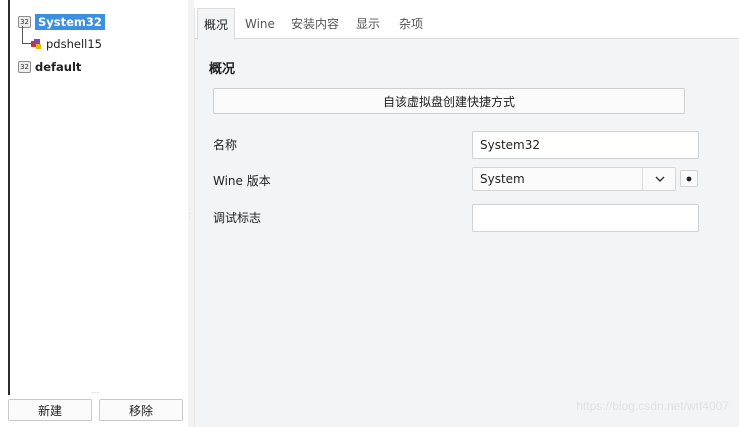 This screenshot has width=739, height=427. What do you see at coordinates (58, 67) in the screenshot?
I see `tree-item-label: default` at bounding box center [58, 67].